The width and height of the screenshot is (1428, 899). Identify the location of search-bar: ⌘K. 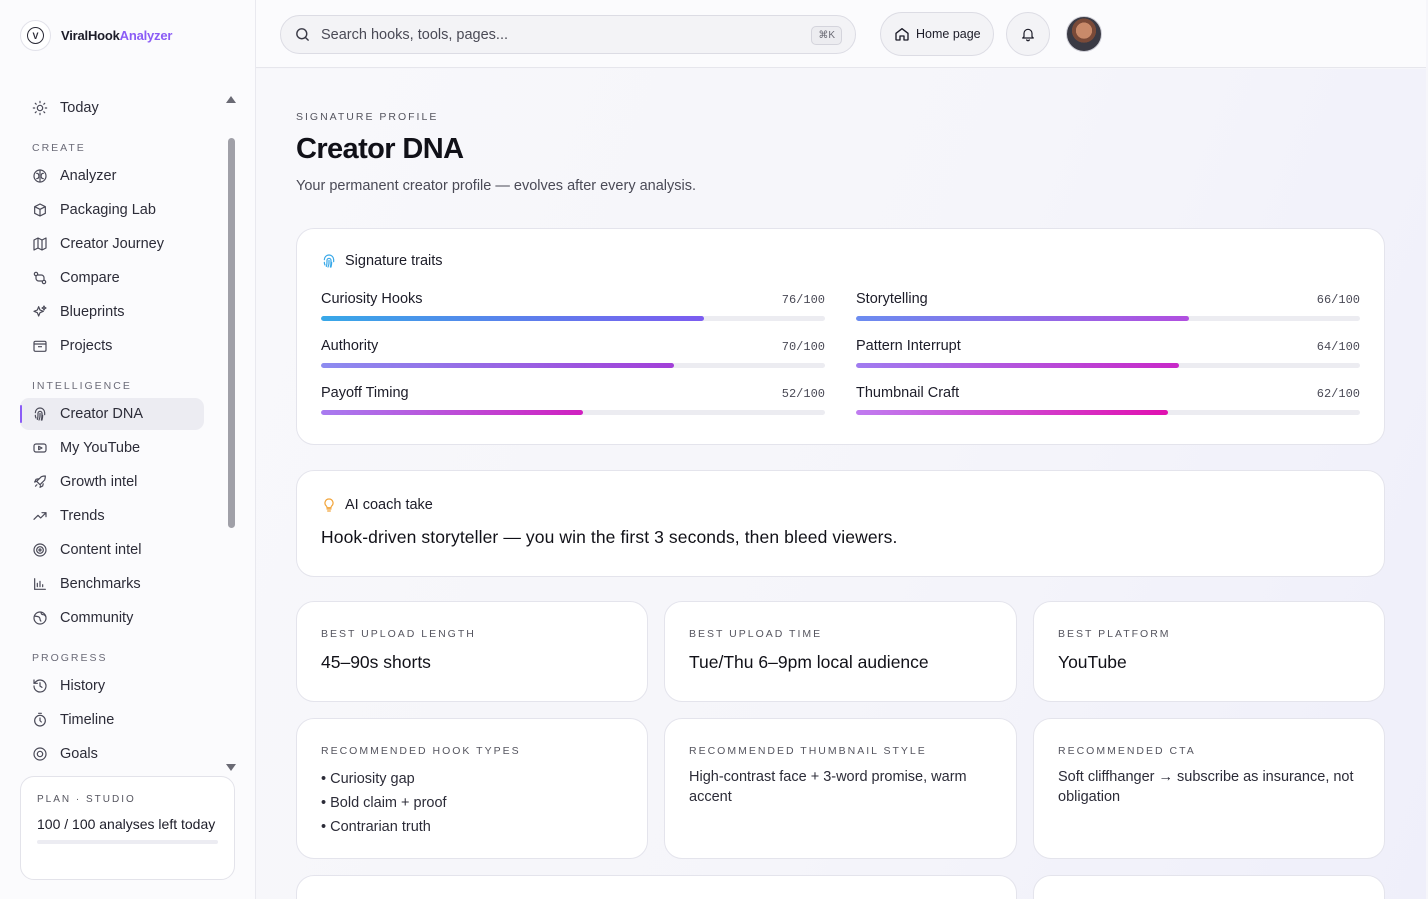
(568, 34).